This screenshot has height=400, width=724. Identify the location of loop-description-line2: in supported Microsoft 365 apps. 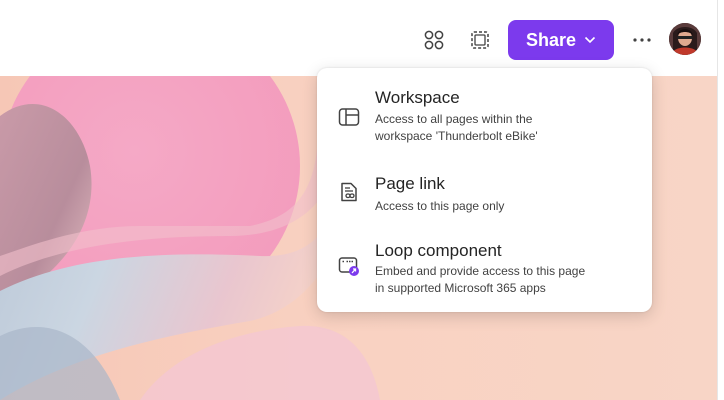
(460, 288).